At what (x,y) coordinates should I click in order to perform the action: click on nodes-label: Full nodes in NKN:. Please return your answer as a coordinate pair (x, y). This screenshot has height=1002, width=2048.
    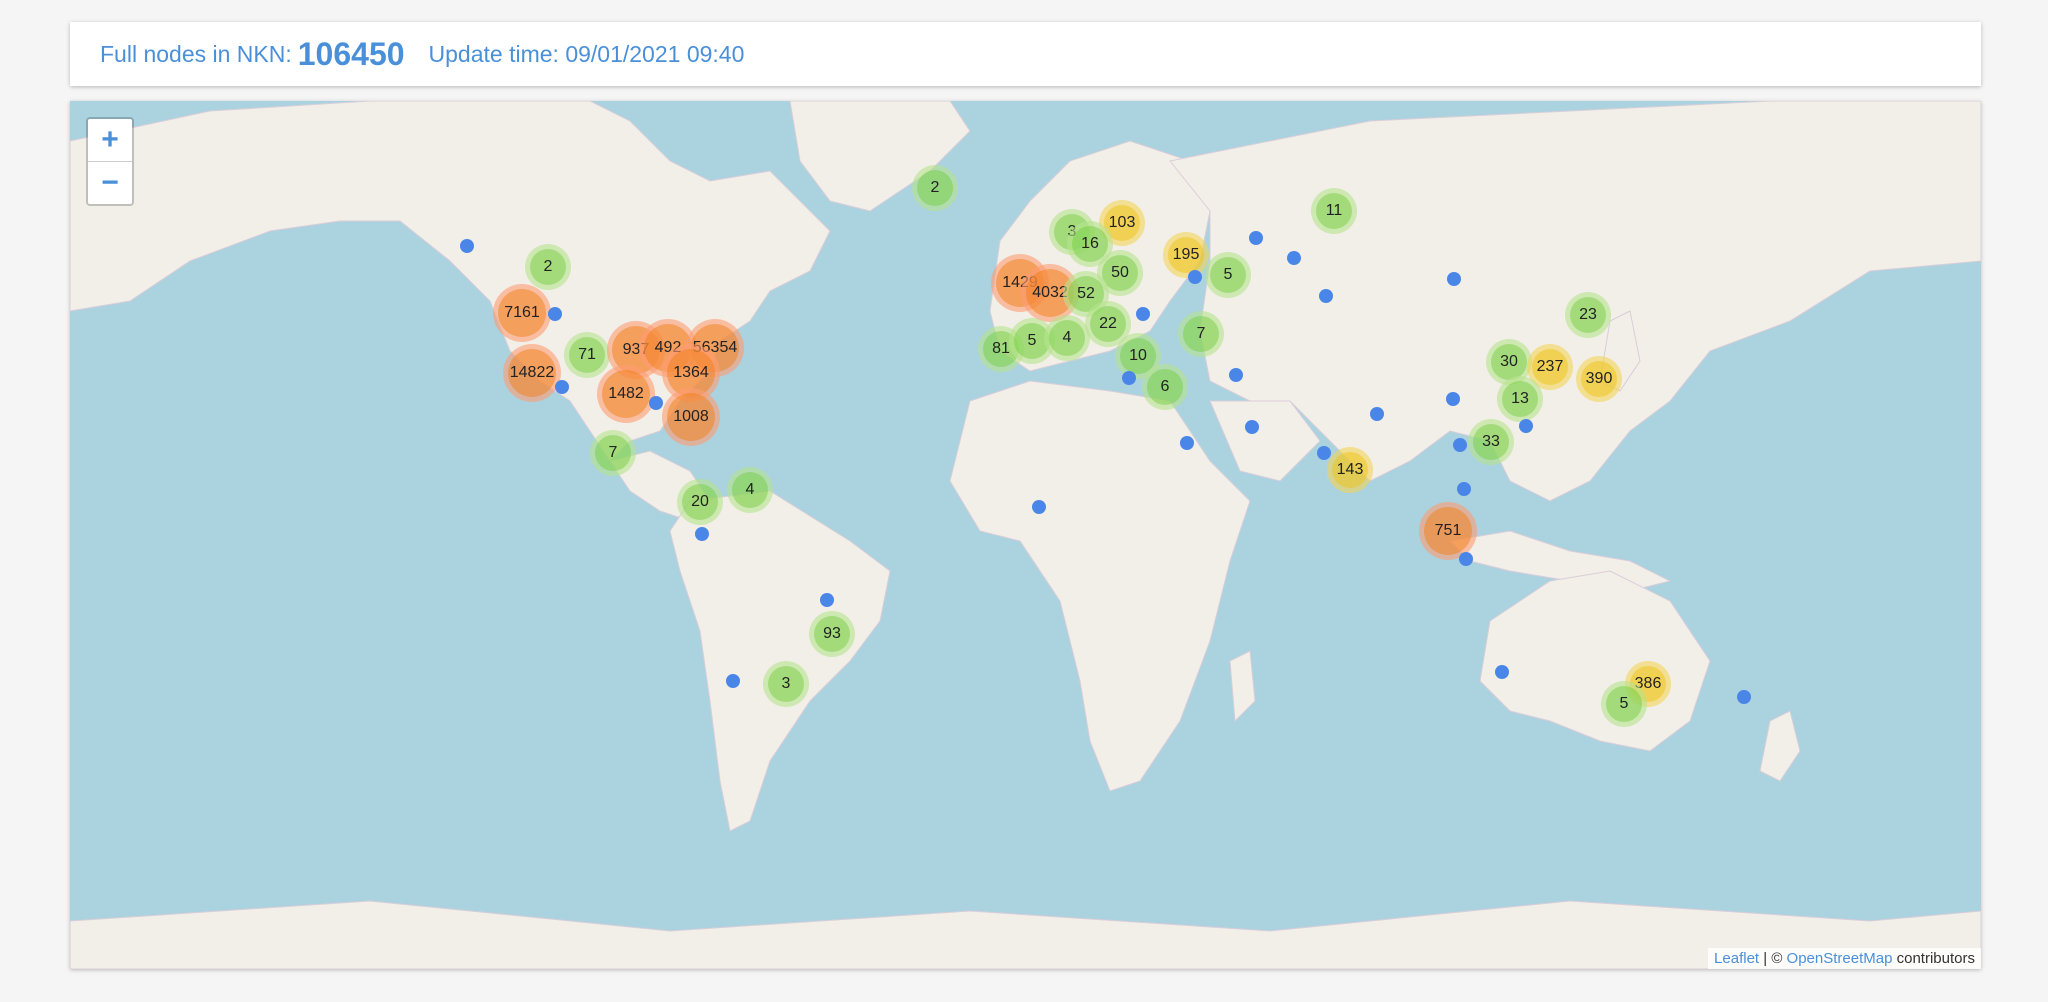
    Looking at the image, I should click on (196, 53).